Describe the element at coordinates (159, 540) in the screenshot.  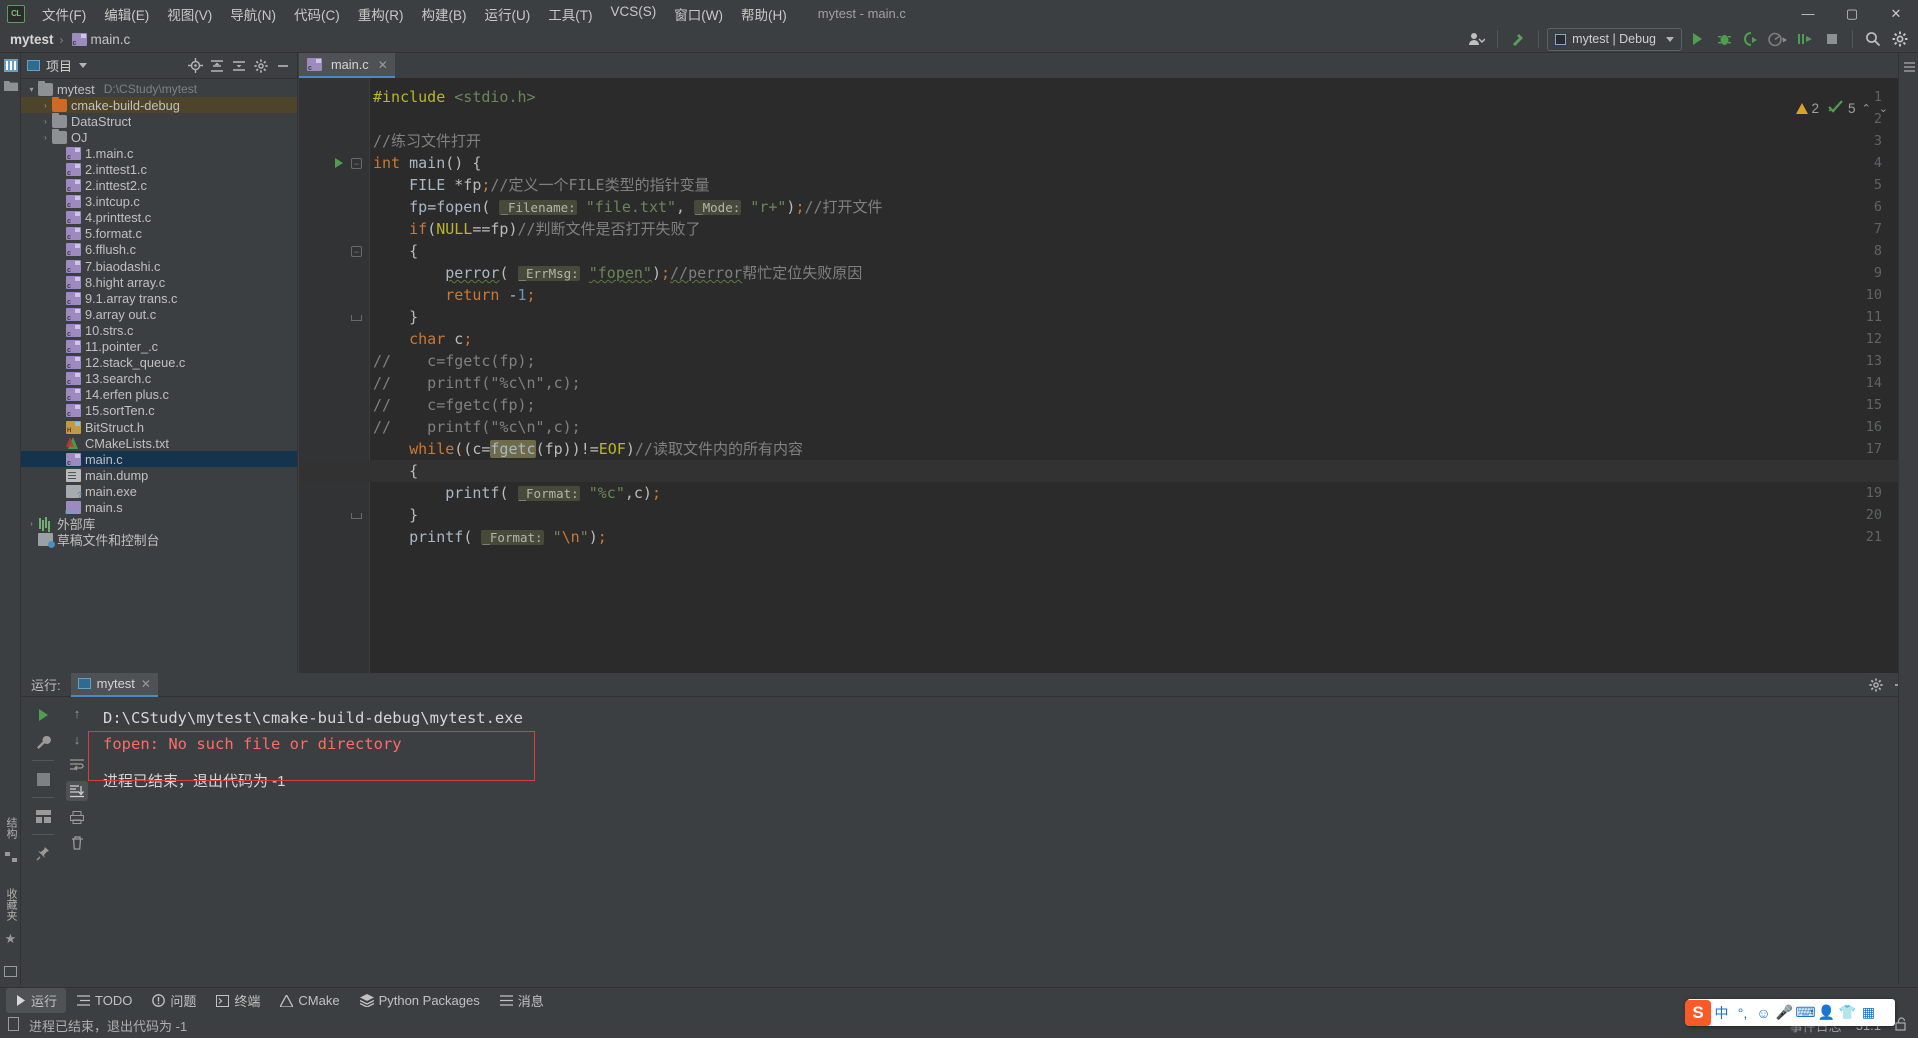
I see `tree-node: 草稿文件和控制台` at that location.